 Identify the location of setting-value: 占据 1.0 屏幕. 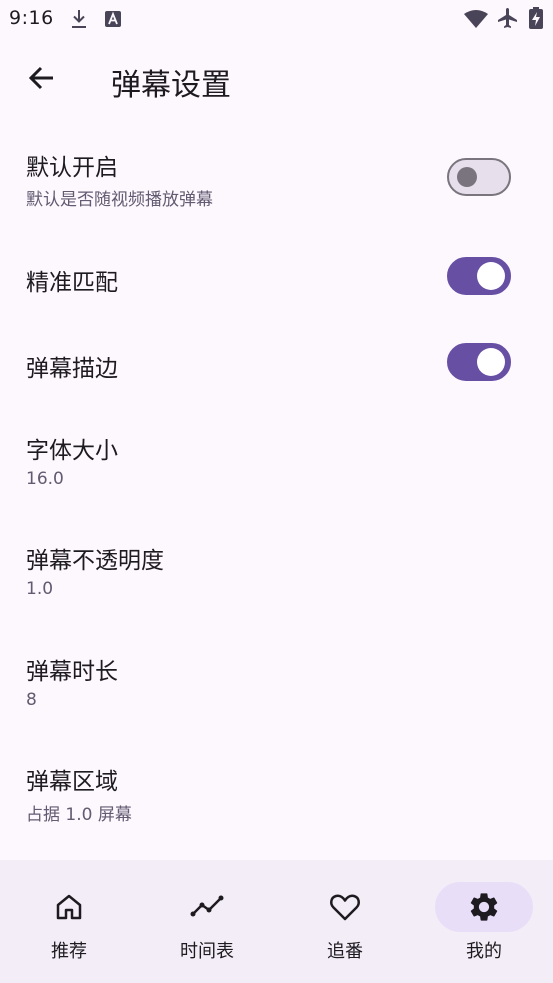
(79, 815).